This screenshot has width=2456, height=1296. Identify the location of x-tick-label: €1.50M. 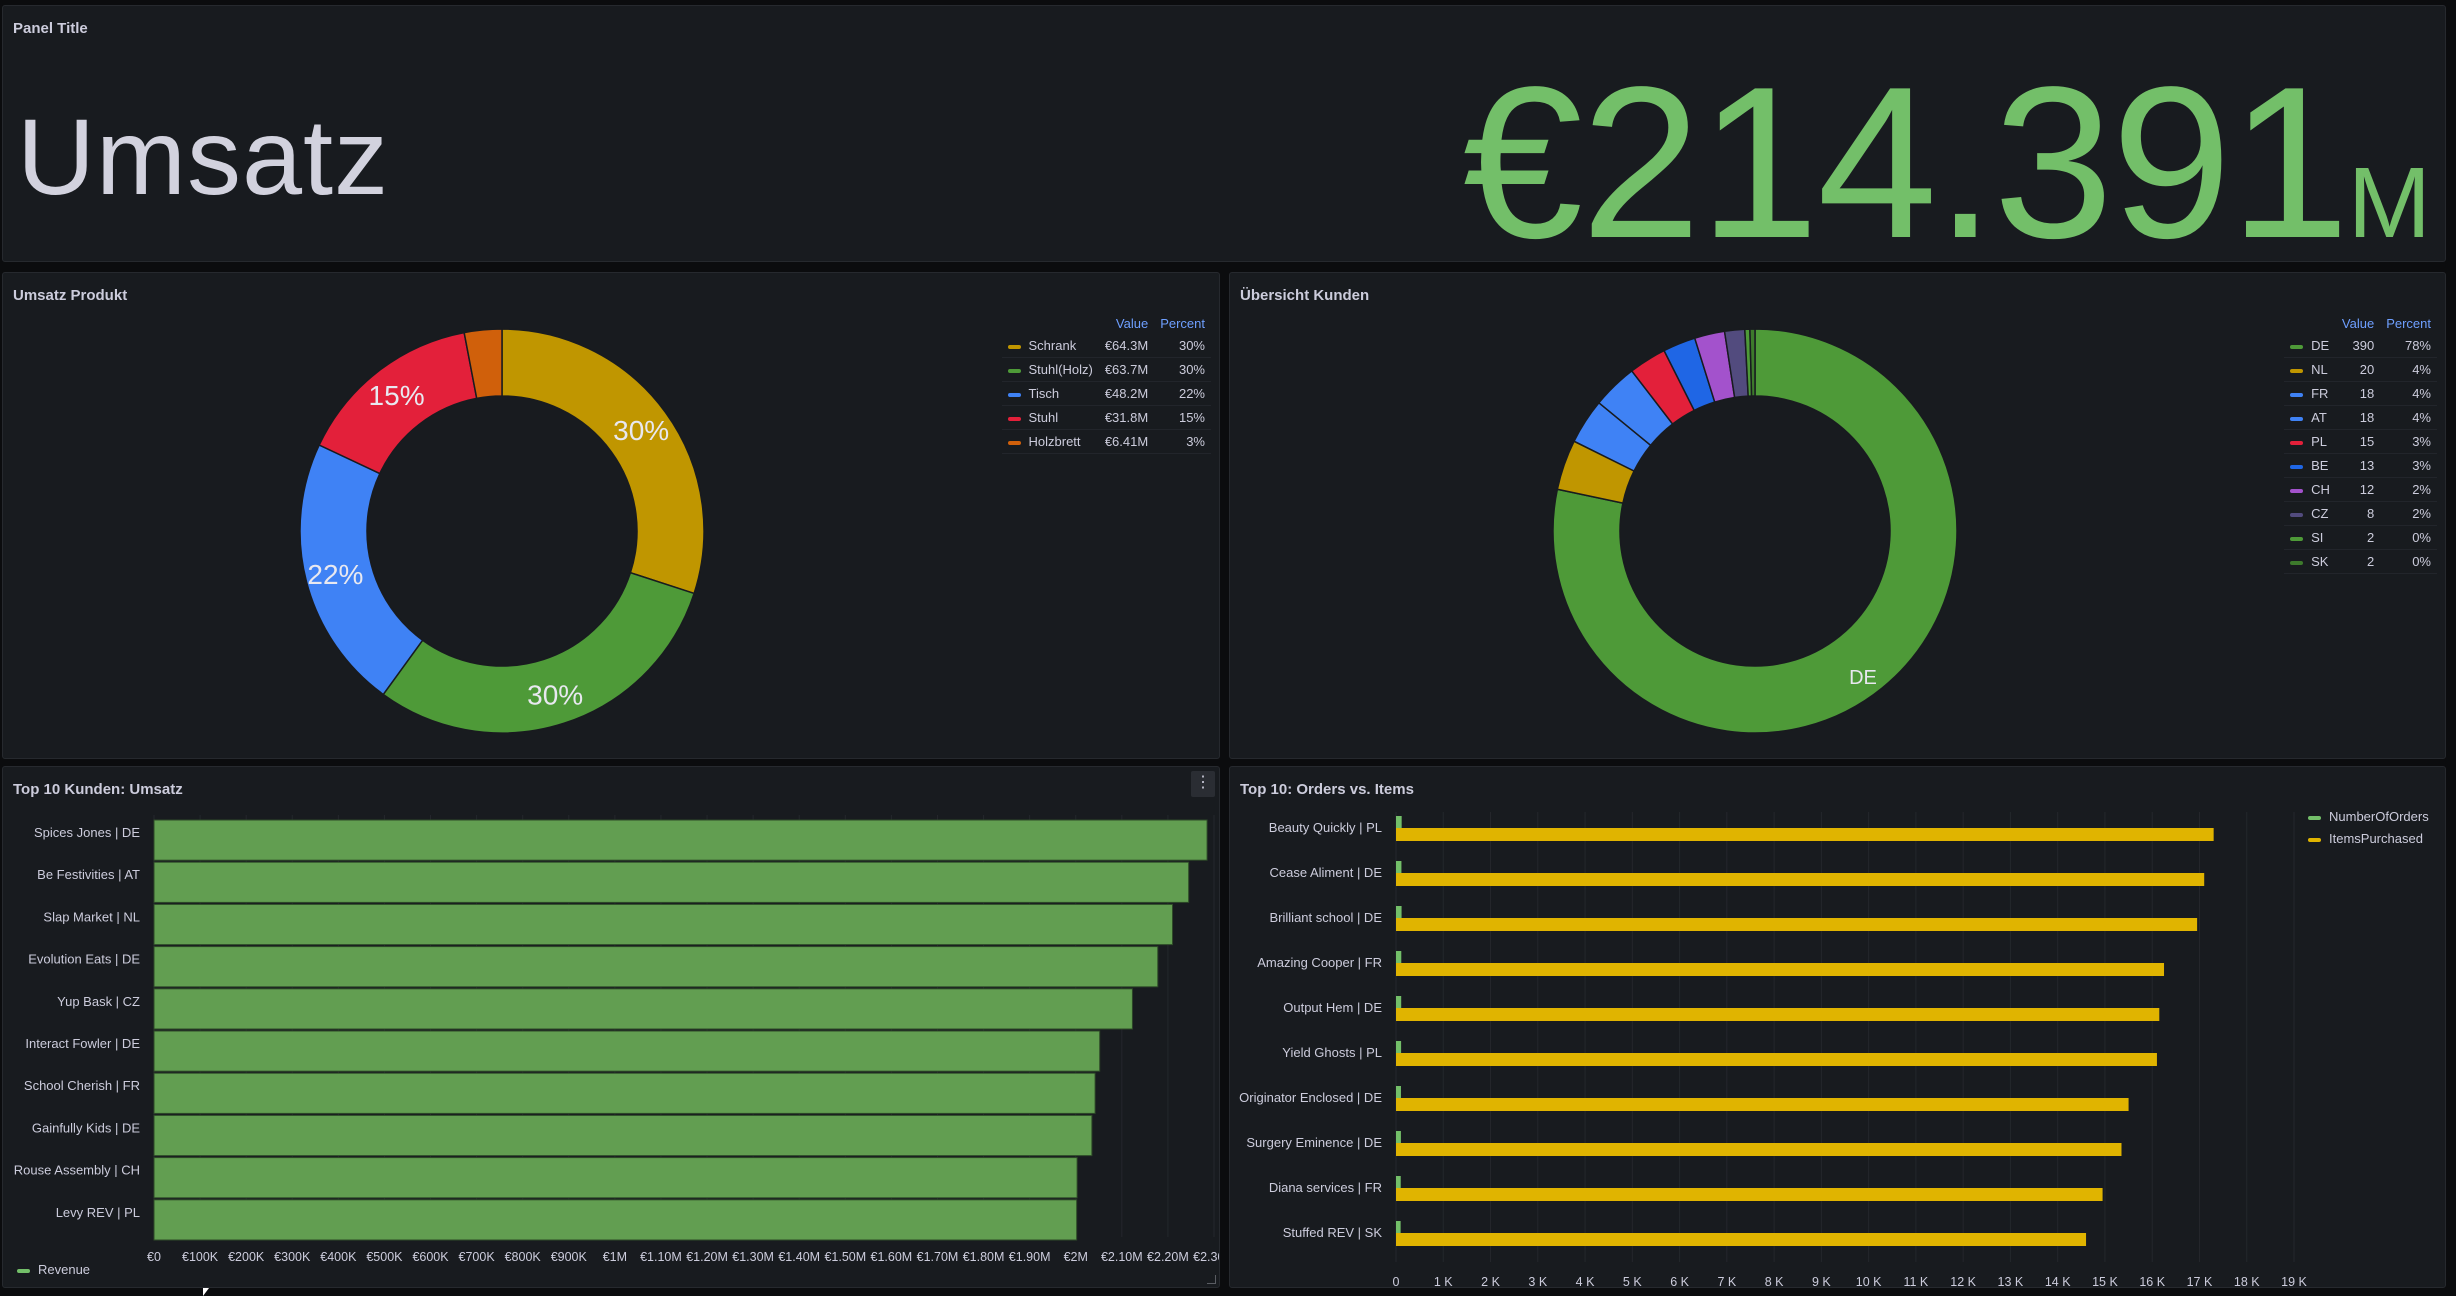
(845, 1257).